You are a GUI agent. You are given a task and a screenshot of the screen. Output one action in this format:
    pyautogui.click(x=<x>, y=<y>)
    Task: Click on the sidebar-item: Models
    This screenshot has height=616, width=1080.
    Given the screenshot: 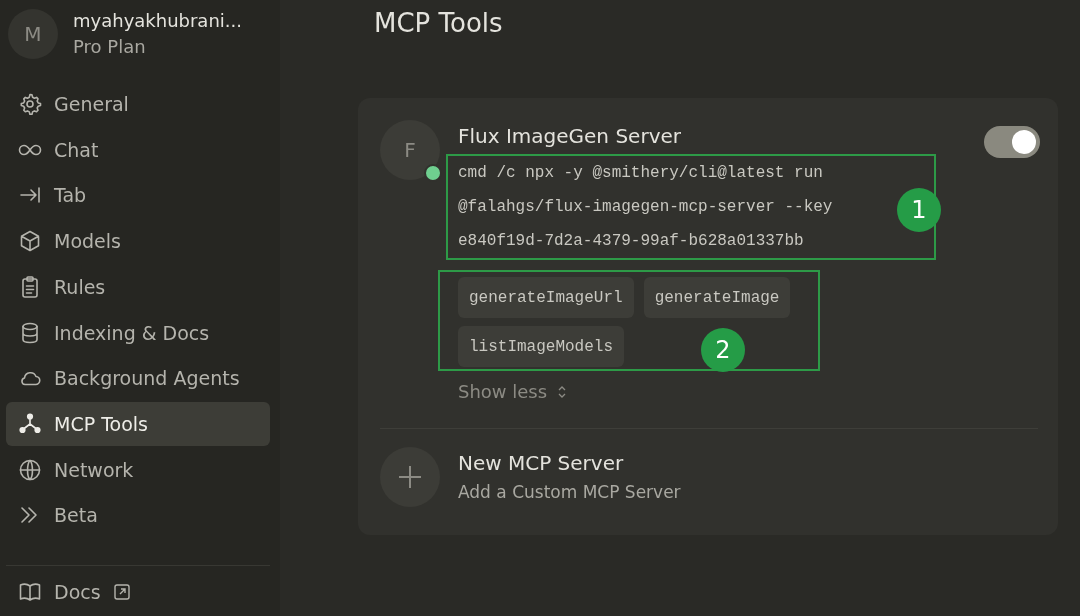 What is the action you would take?
    pyautogui.click(x=138, y=241)
    